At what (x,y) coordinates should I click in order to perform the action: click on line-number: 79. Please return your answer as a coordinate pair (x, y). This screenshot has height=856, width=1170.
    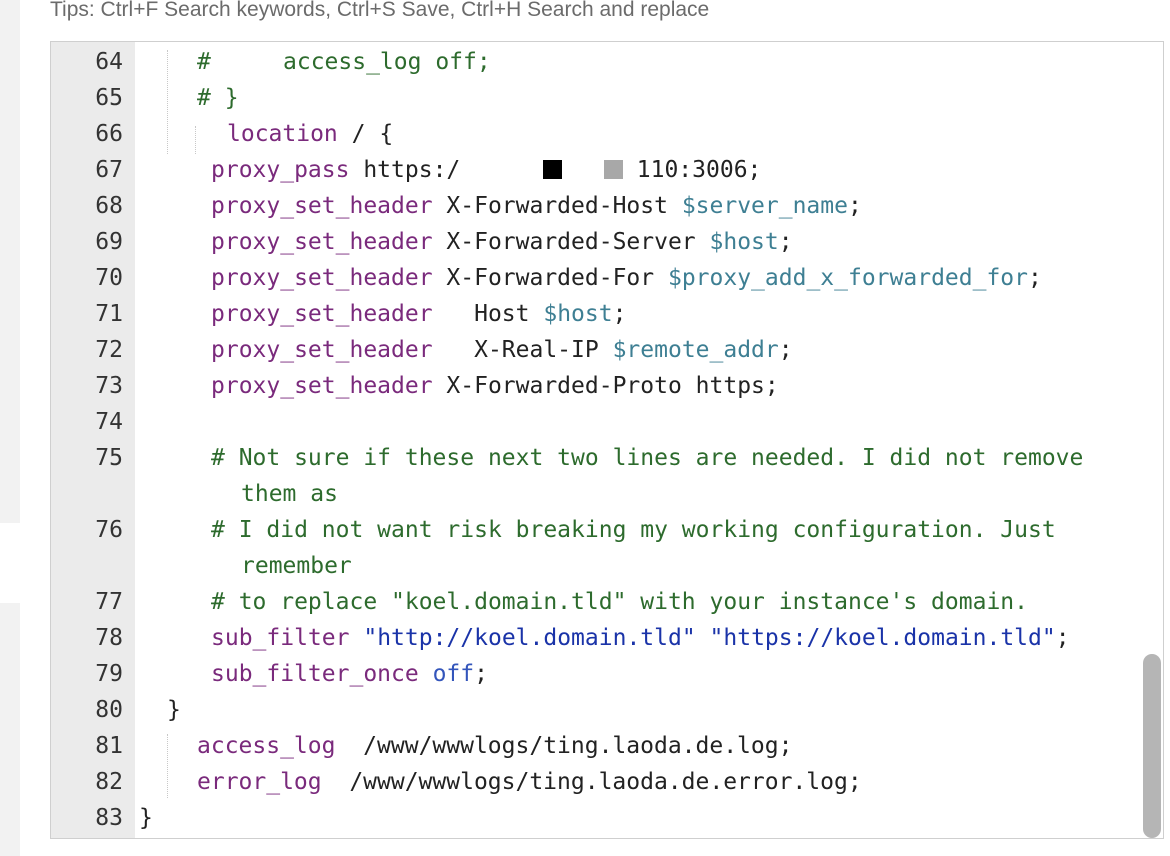
    Looking at the image, I should click on (109, 674).